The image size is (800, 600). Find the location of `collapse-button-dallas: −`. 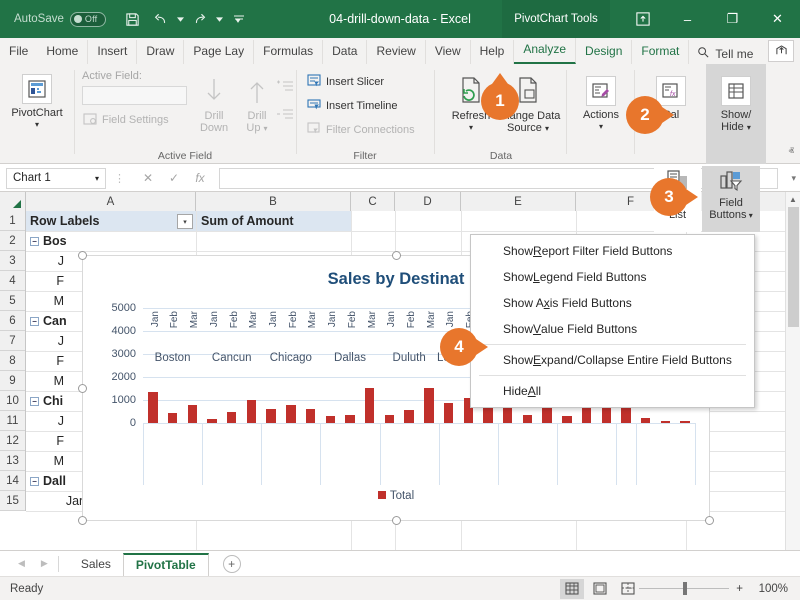

collapse-button-dallas: − is located at coordinates (34, 481).